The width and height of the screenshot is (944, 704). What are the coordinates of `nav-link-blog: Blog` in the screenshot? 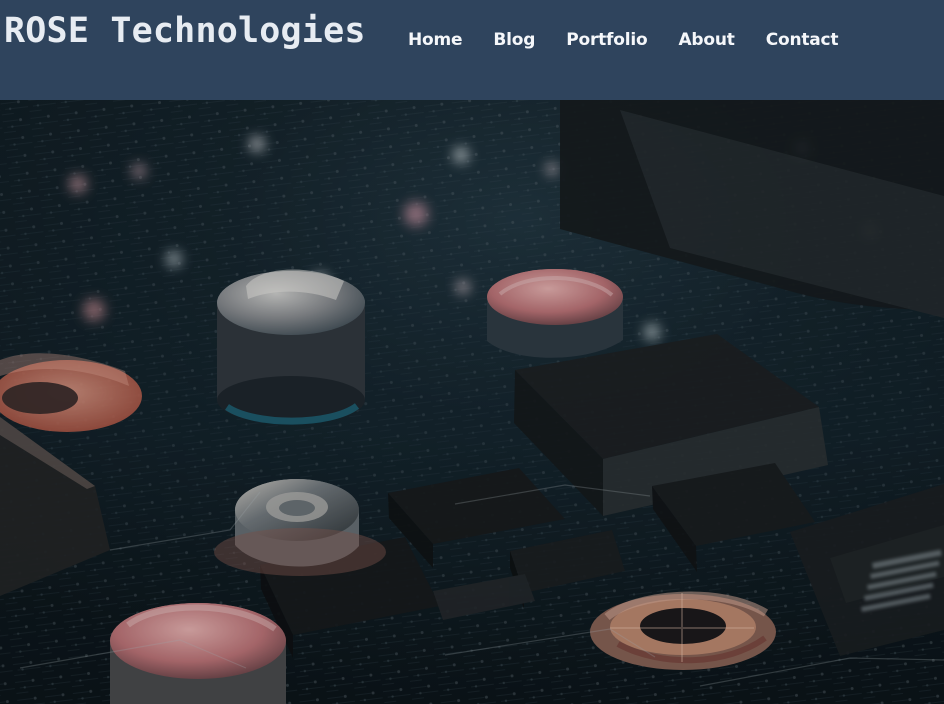 It's located at (514, 40).